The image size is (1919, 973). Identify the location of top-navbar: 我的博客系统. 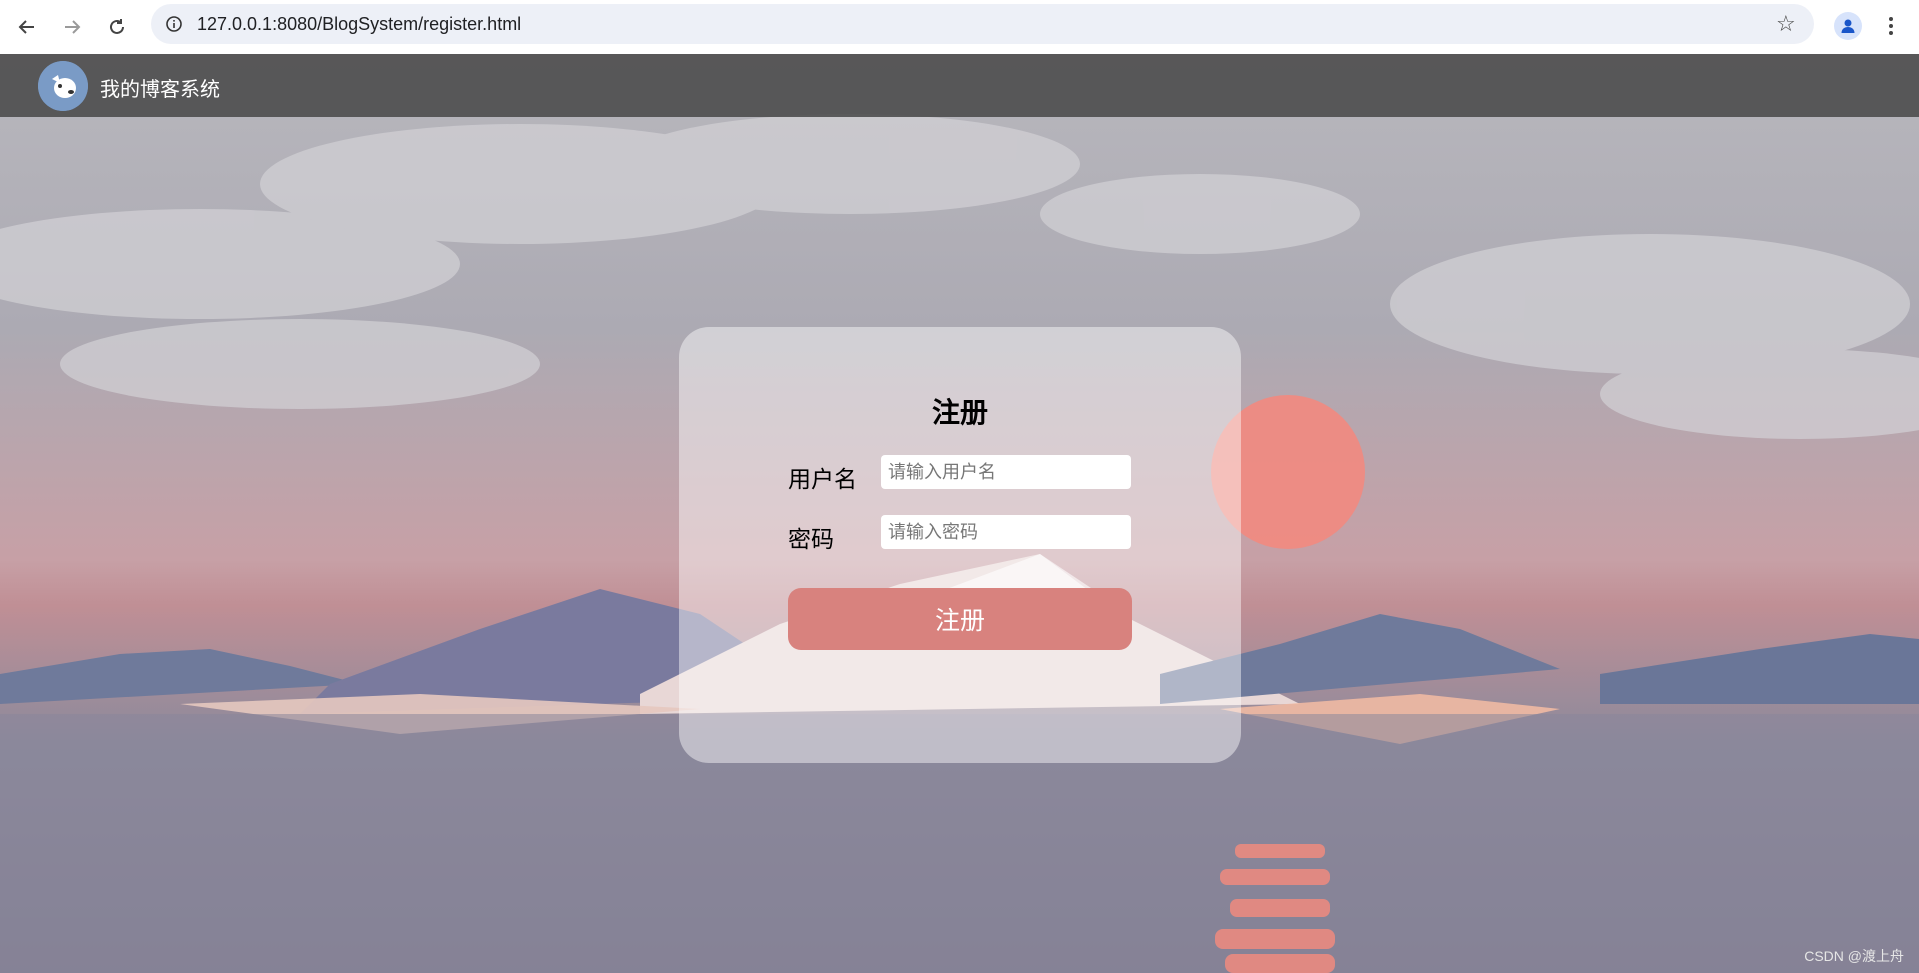
(959, 85).